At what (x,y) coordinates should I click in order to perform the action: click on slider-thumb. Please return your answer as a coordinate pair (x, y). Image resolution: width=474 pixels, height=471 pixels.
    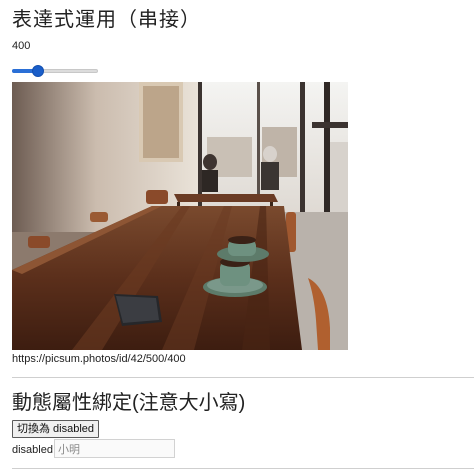
    Looking at the image, I should click on (38, 71).